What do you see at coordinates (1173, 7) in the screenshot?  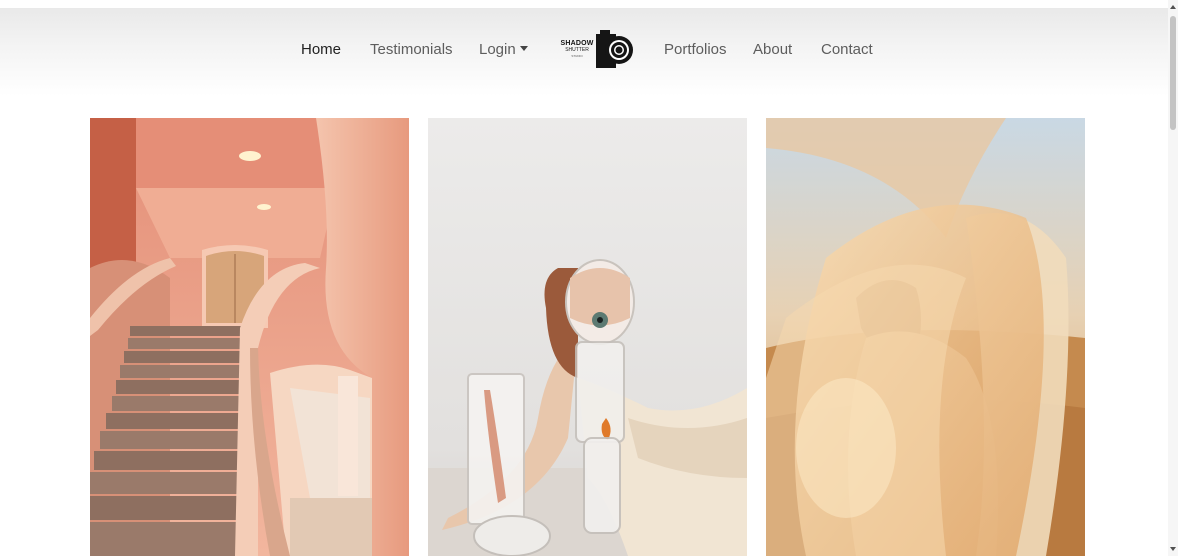 I see `scroll-up-arrow-icon` at bounding box center [1173, 7].